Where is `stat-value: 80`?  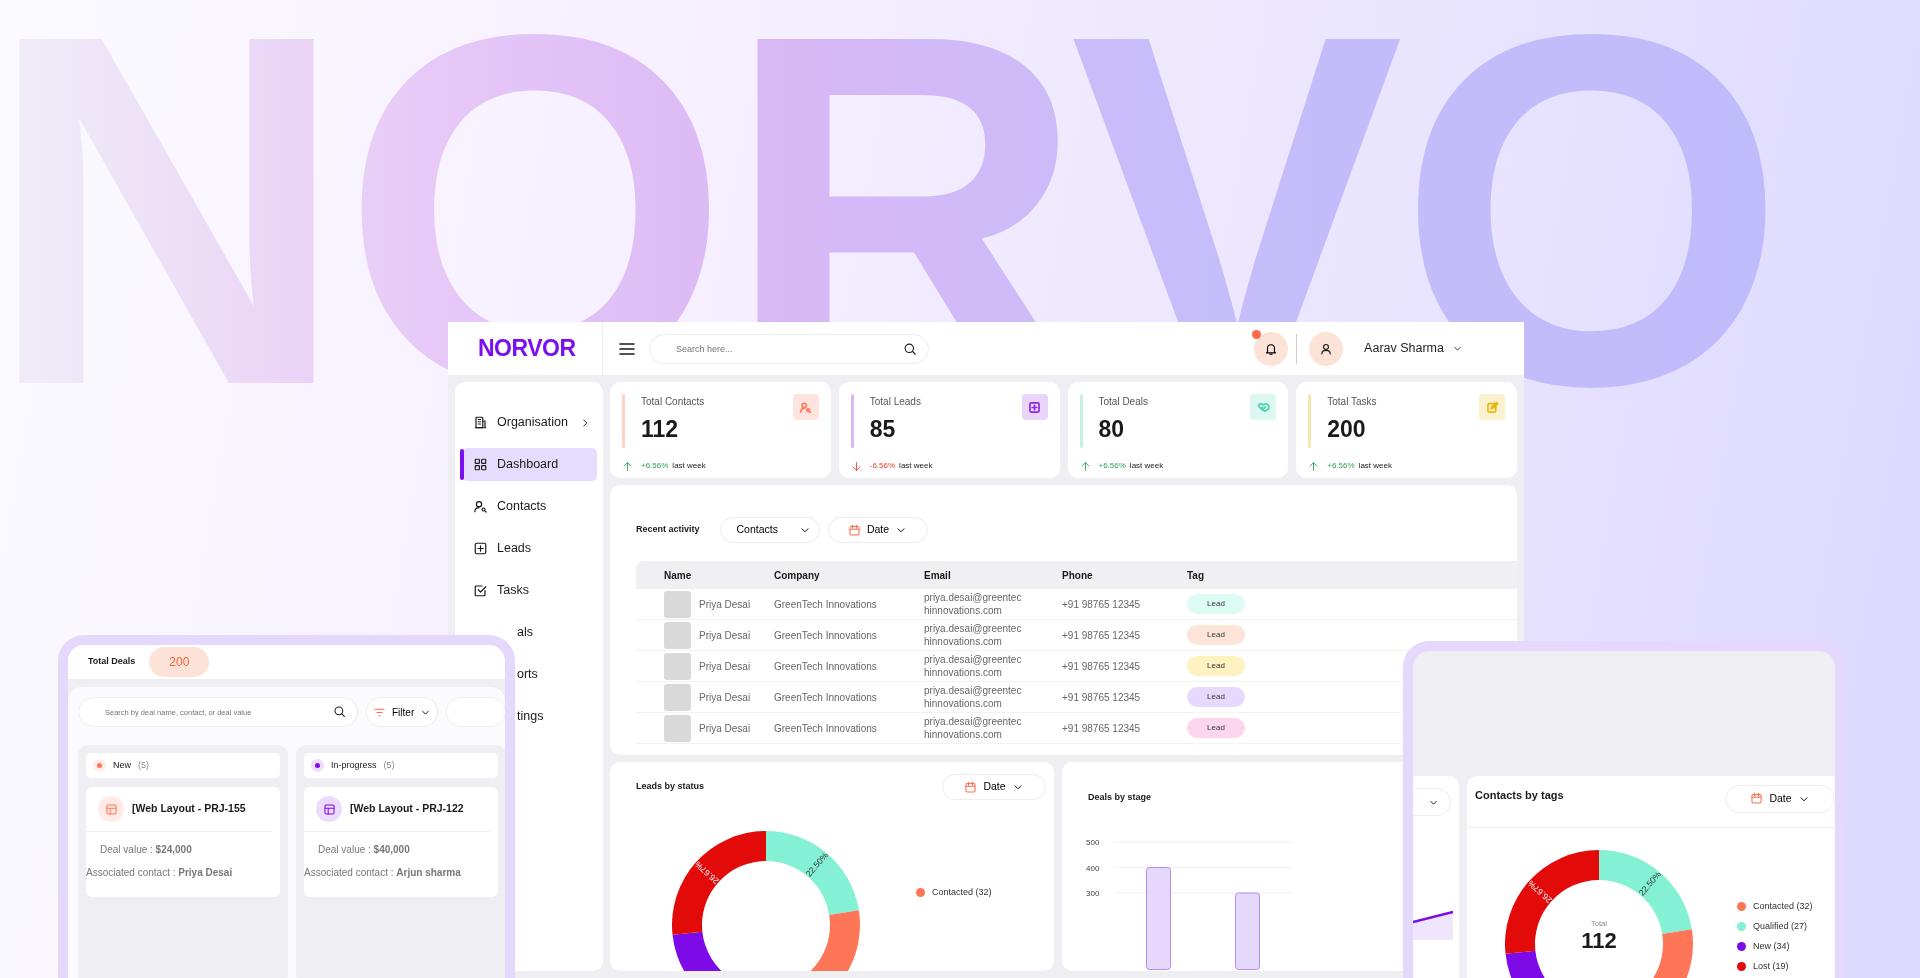 stat-value: 80 is located at coordinates (1112, 429).